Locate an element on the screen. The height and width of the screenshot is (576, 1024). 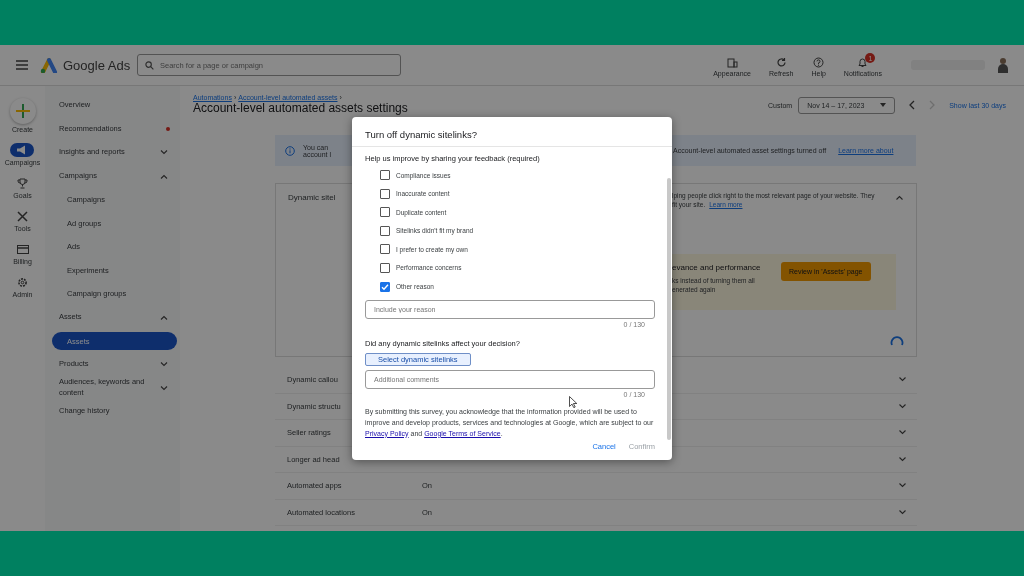
pointer-icon is located at coordinates (573, 402).